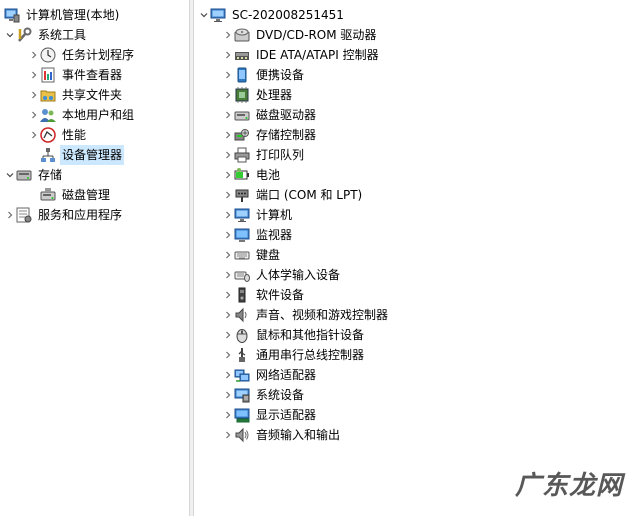 Image resolution: width=637 pixels, height=516 pixels. What do you see at coordinates (242, 415) in the screenshot?
I see `display-adapter-icon` at bounding box center [242, 415].